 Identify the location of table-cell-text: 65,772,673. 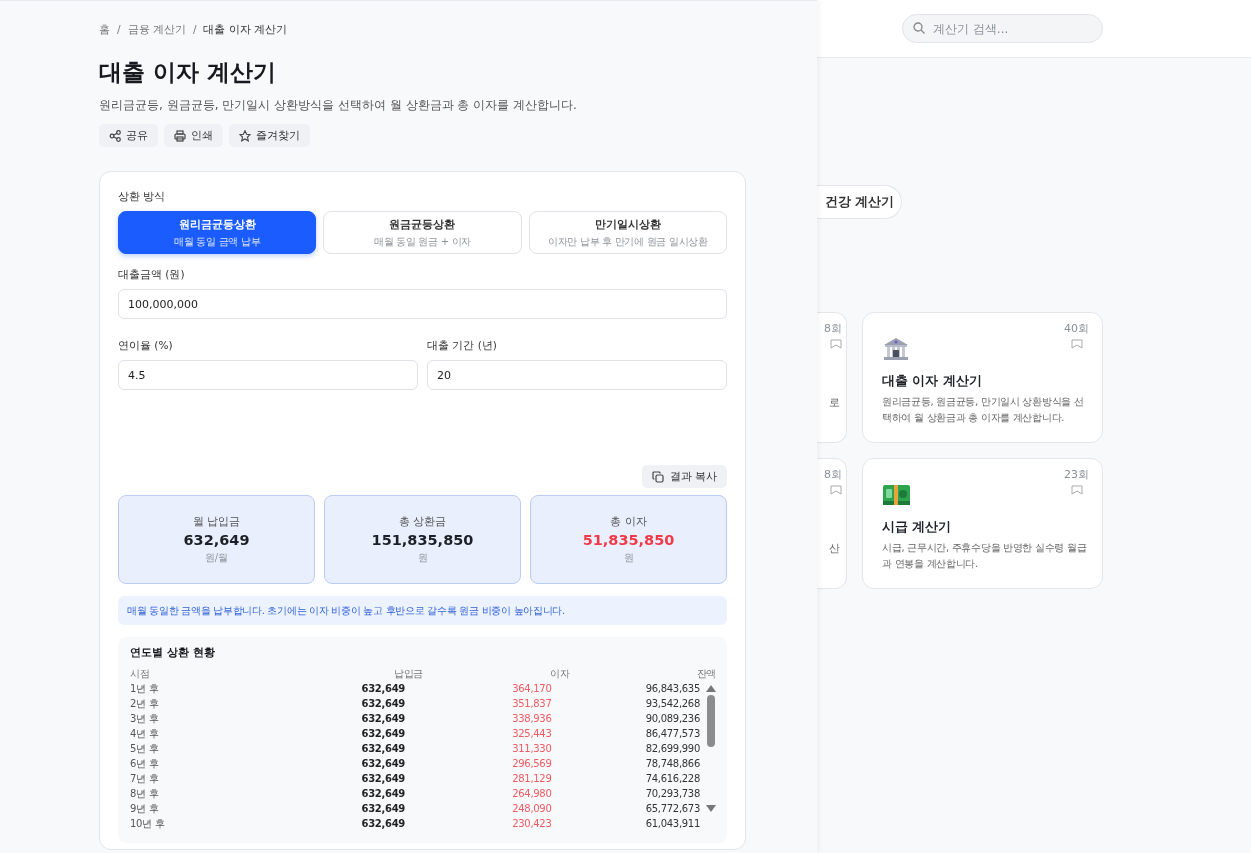
(672, 809).